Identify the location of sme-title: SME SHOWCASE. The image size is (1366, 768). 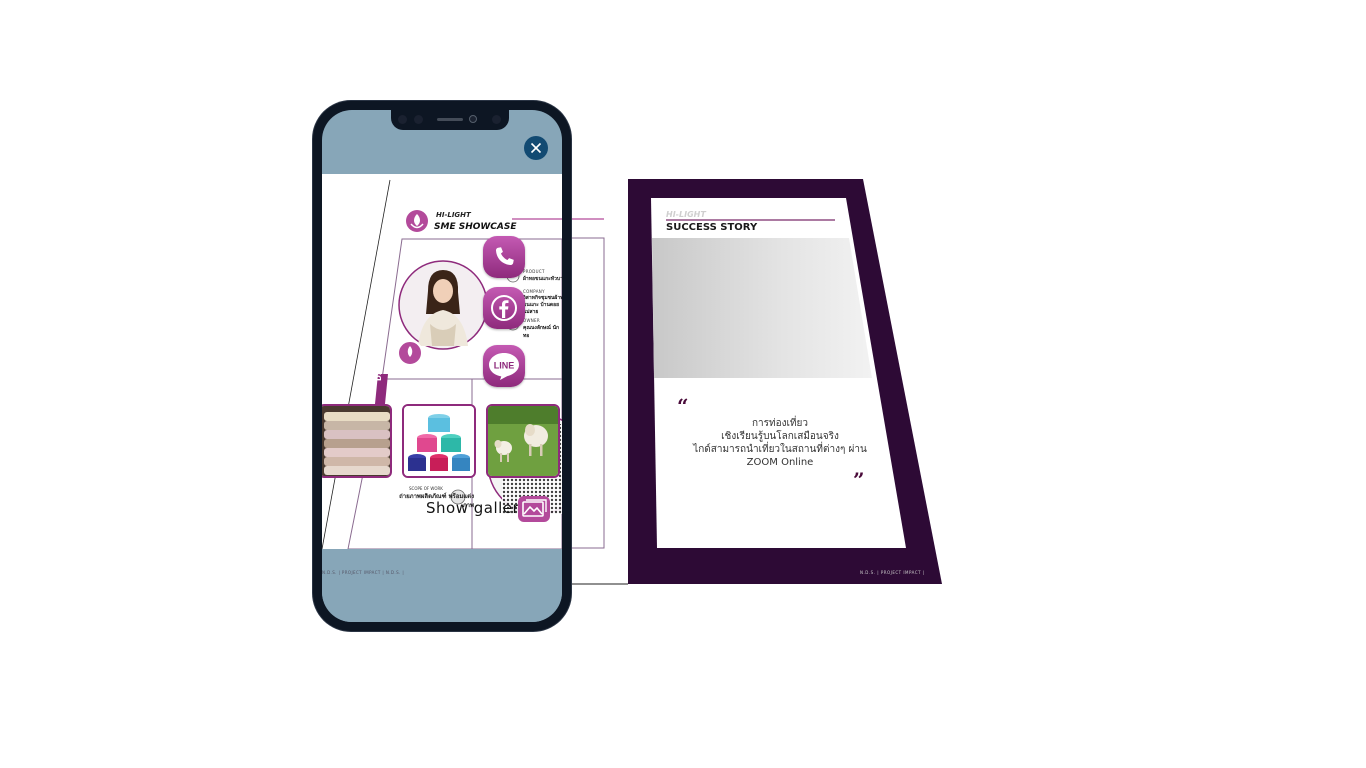
(475, 227).